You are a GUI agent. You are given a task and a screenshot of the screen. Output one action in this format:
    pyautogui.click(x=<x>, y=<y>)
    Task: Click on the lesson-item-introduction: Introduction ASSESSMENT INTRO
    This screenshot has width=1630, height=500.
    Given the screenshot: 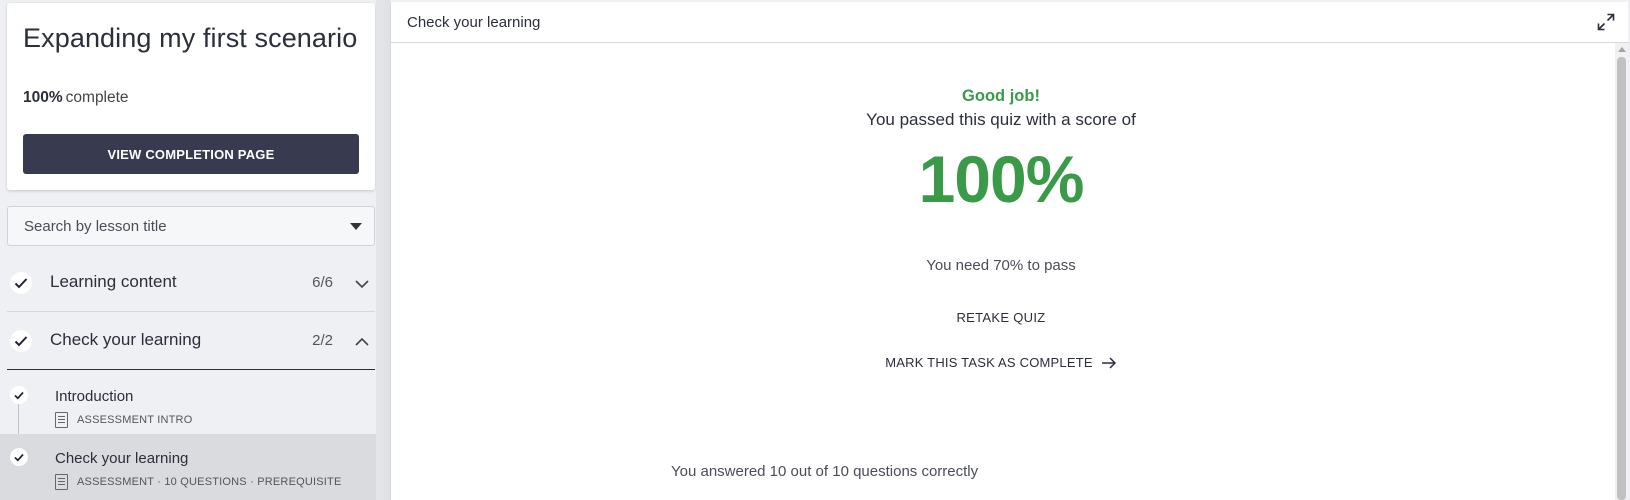 What is the action you would take?
    pyautogui.click(x=195, y=403)
    